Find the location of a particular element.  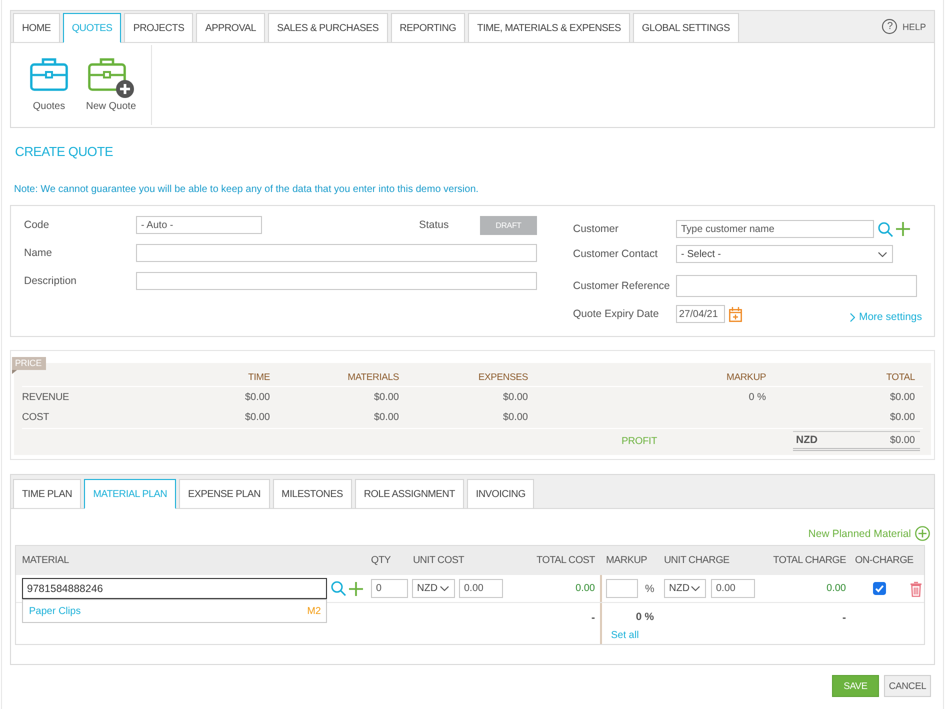

calendar-icon is located at coordinates (735, 314).